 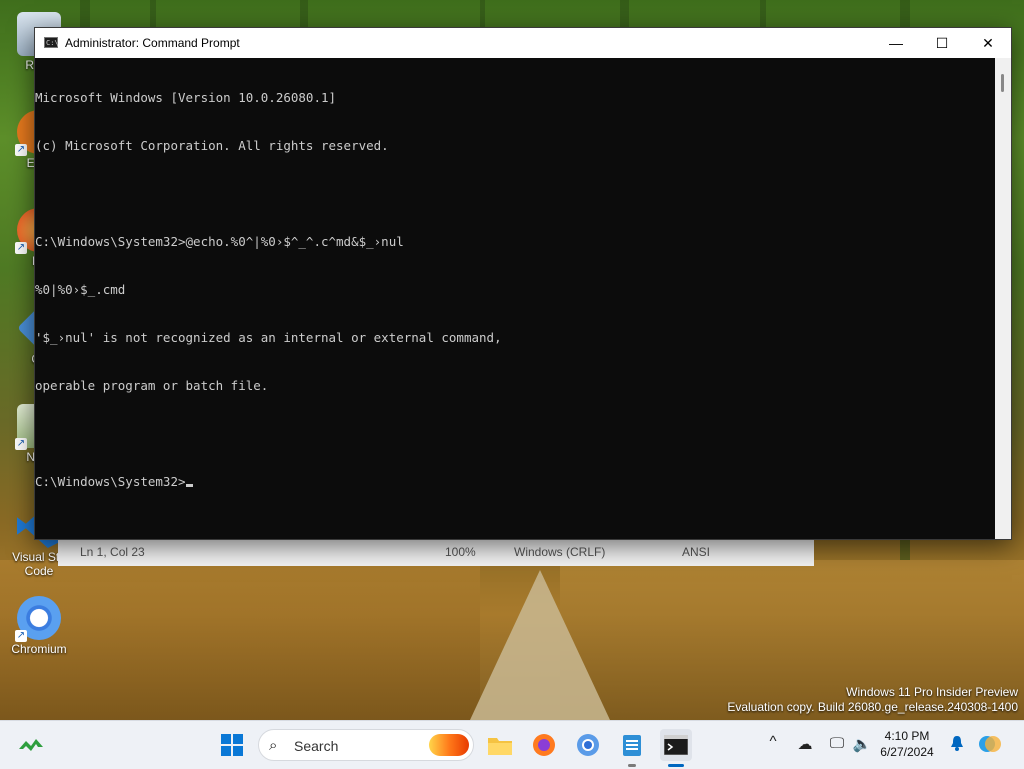 I want to click on taskbar-file-explorer, so click(x=500, y=745).